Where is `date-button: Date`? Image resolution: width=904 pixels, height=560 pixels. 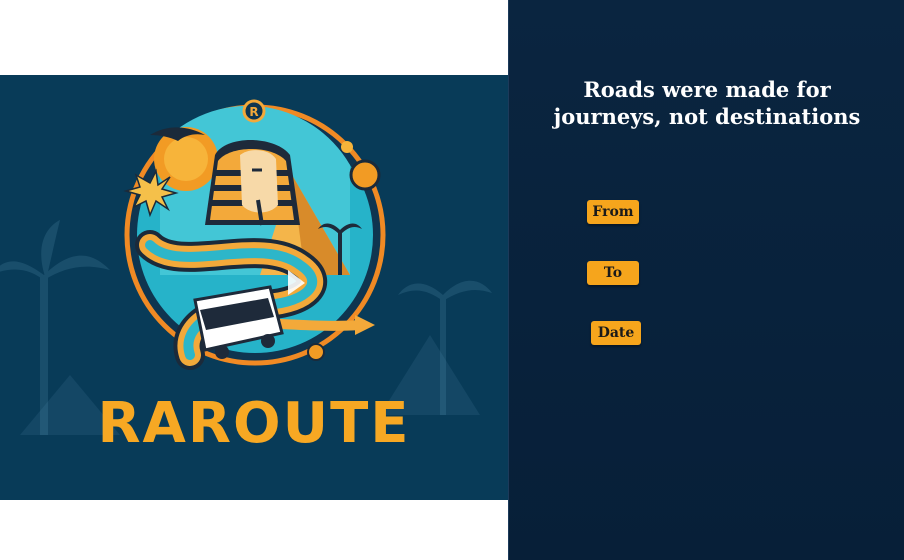
date-button: Date is located at coordinates (616, 333).